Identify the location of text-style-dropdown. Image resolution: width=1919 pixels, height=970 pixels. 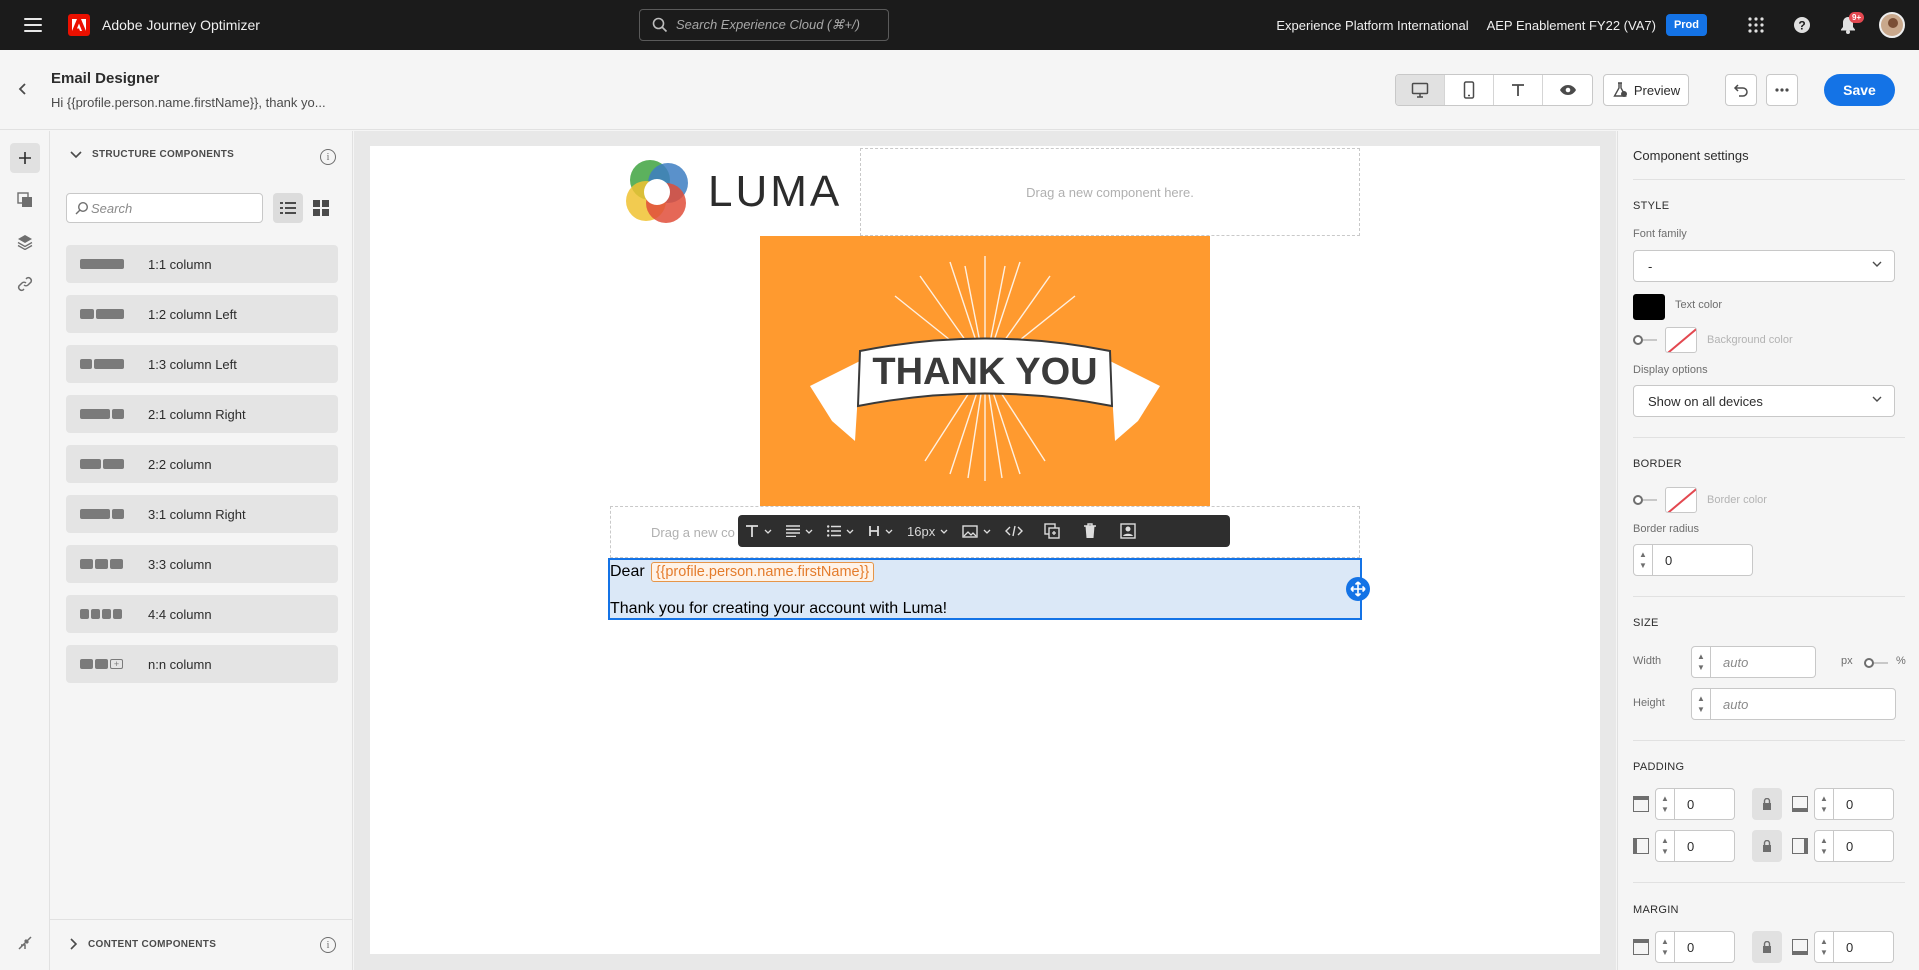
(758, 531).